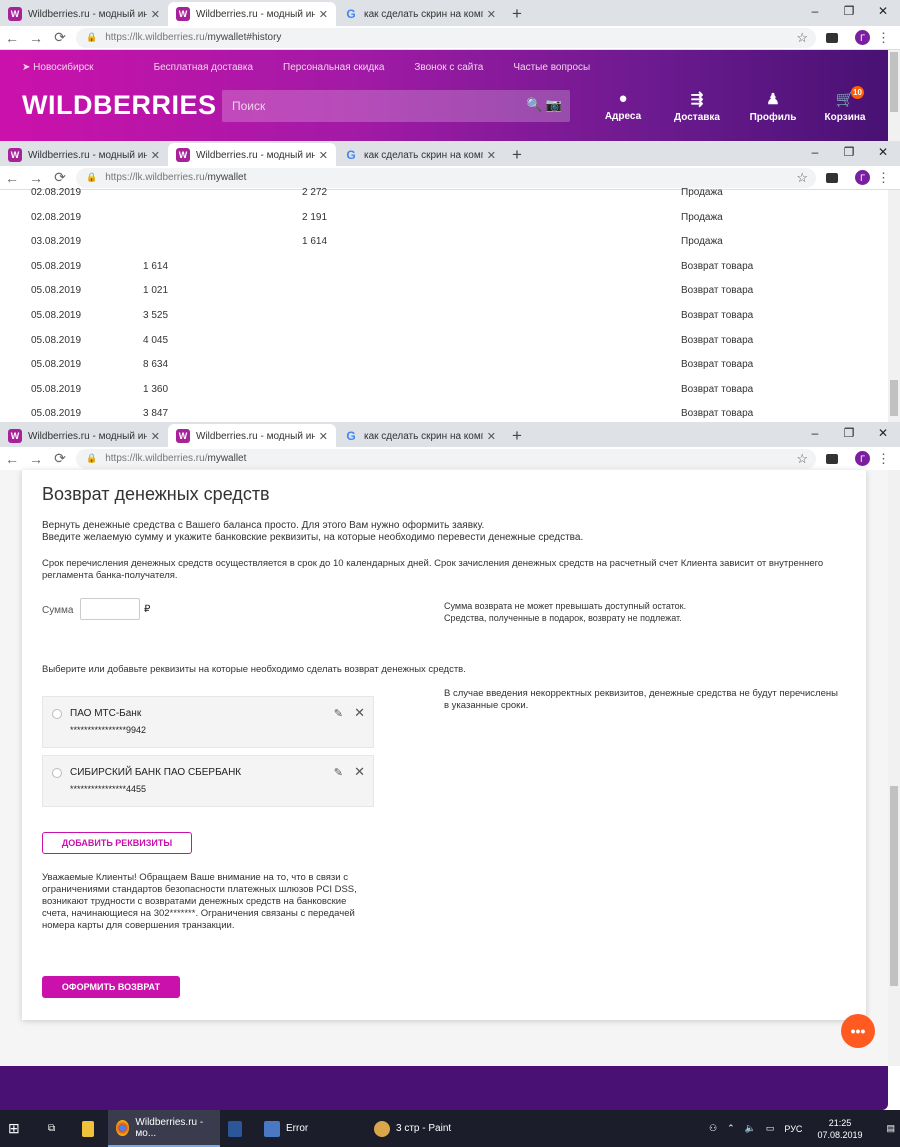 This screenshot has width=900, height=1147. Describe the element at coordinates (315, 192) in the screenshot. I see `transaction-debit: 2 272` at that location.